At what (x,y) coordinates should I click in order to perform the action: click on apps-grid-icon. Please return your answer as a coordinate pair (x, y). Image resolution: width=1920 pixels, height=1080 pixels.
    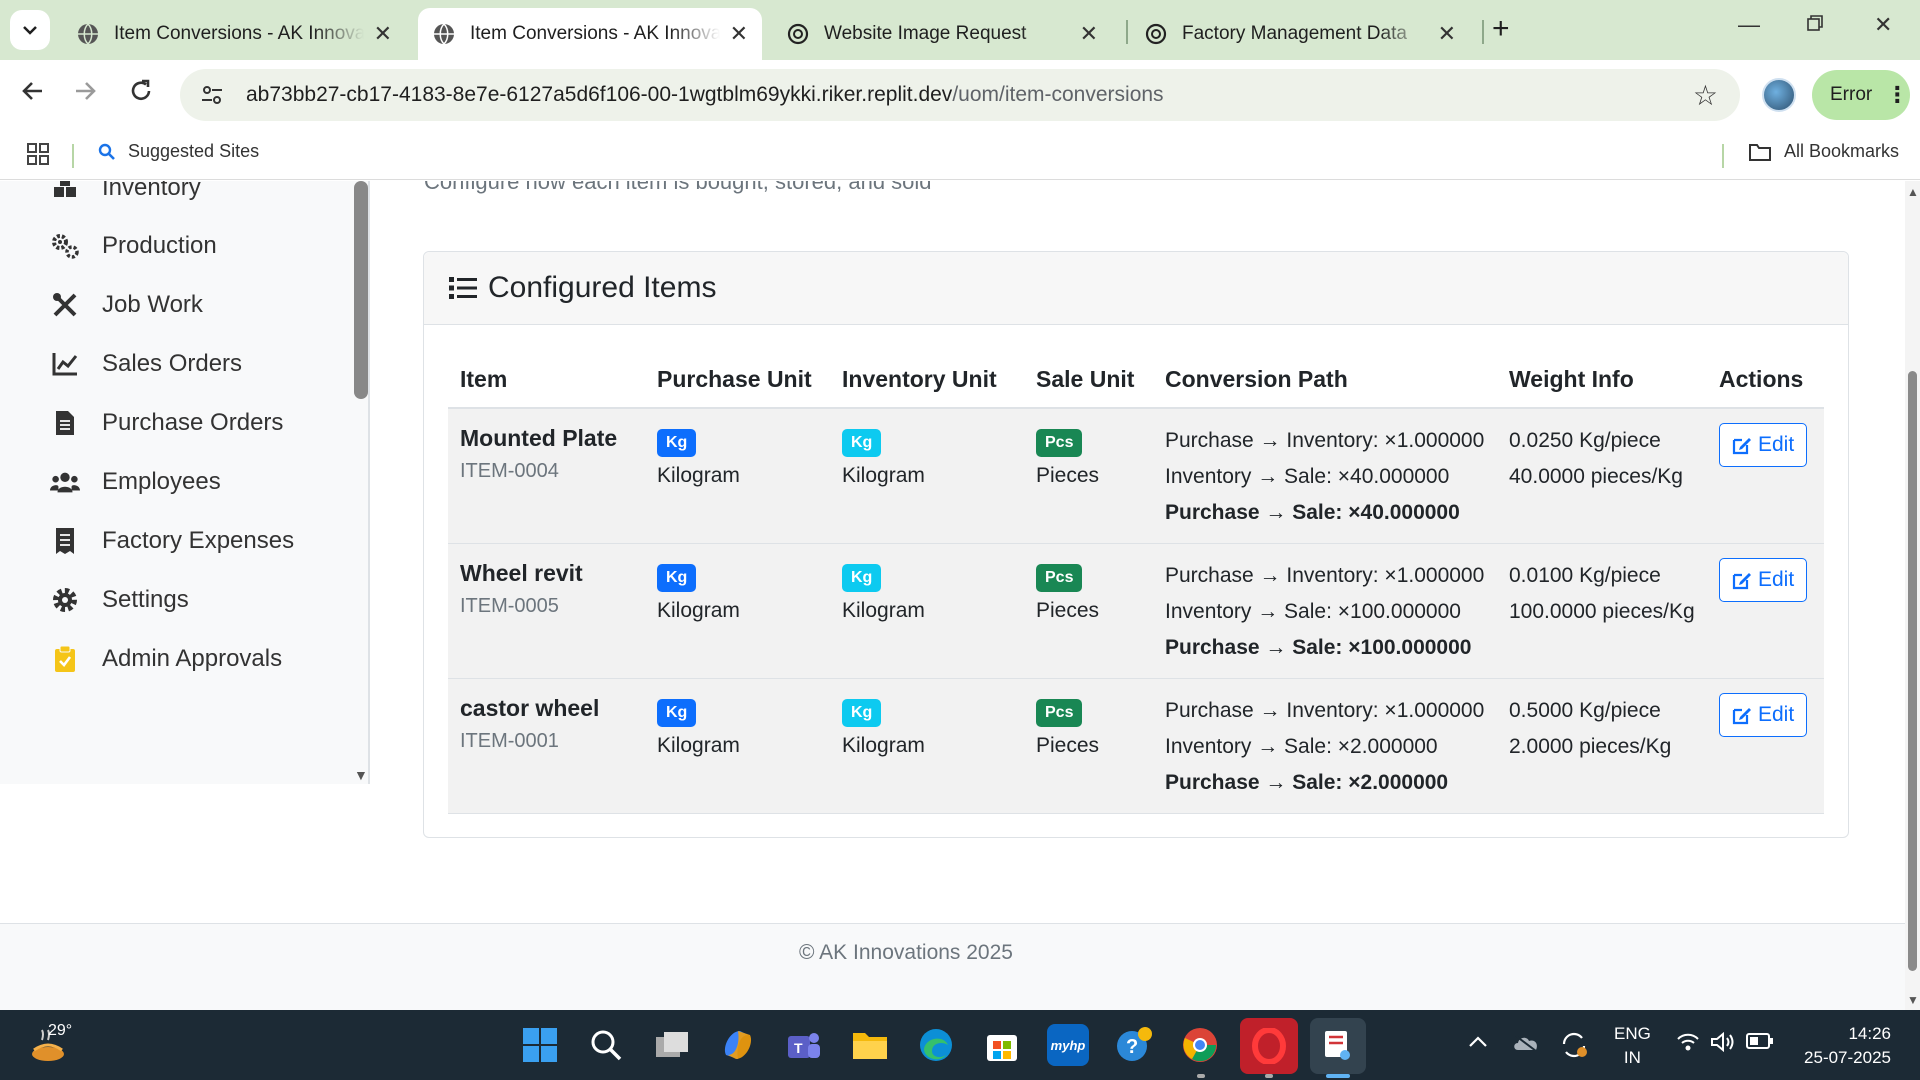
    Looking at the image, I should click on (38, 154).